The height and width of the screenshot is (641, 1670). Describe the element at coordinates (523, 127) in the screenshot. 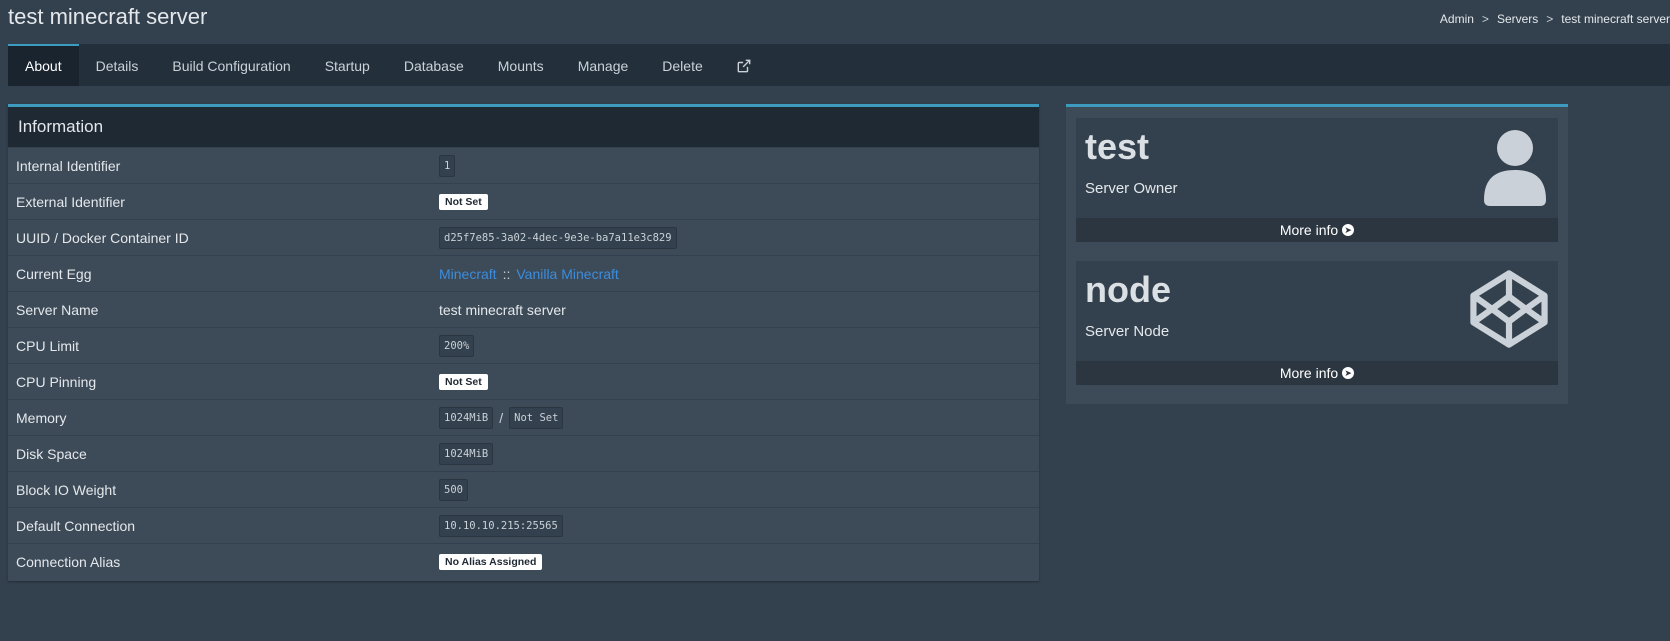

I see `information-title: Information` at that location.